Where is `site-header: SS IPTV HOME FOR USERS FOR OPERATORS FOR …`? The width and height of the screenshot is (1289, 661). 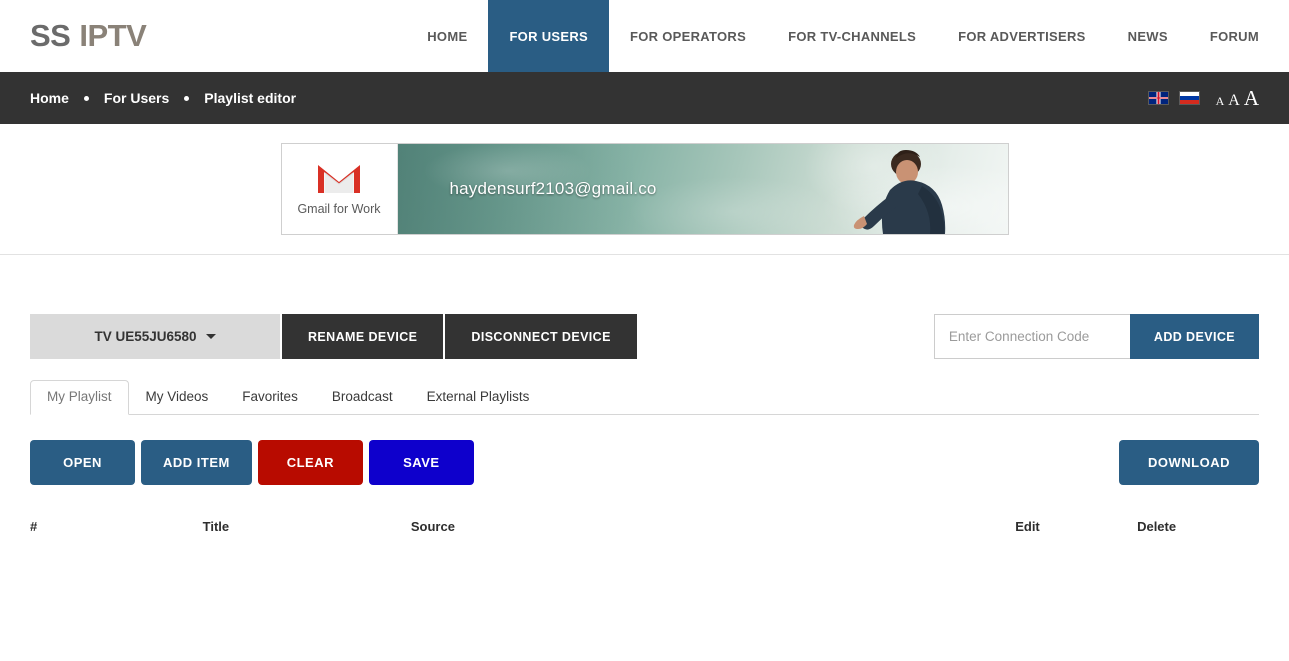 site-header: SS IPTV HOME FOR USERS FOR OPERATORS FOR … is located at coordinates (644, 36).